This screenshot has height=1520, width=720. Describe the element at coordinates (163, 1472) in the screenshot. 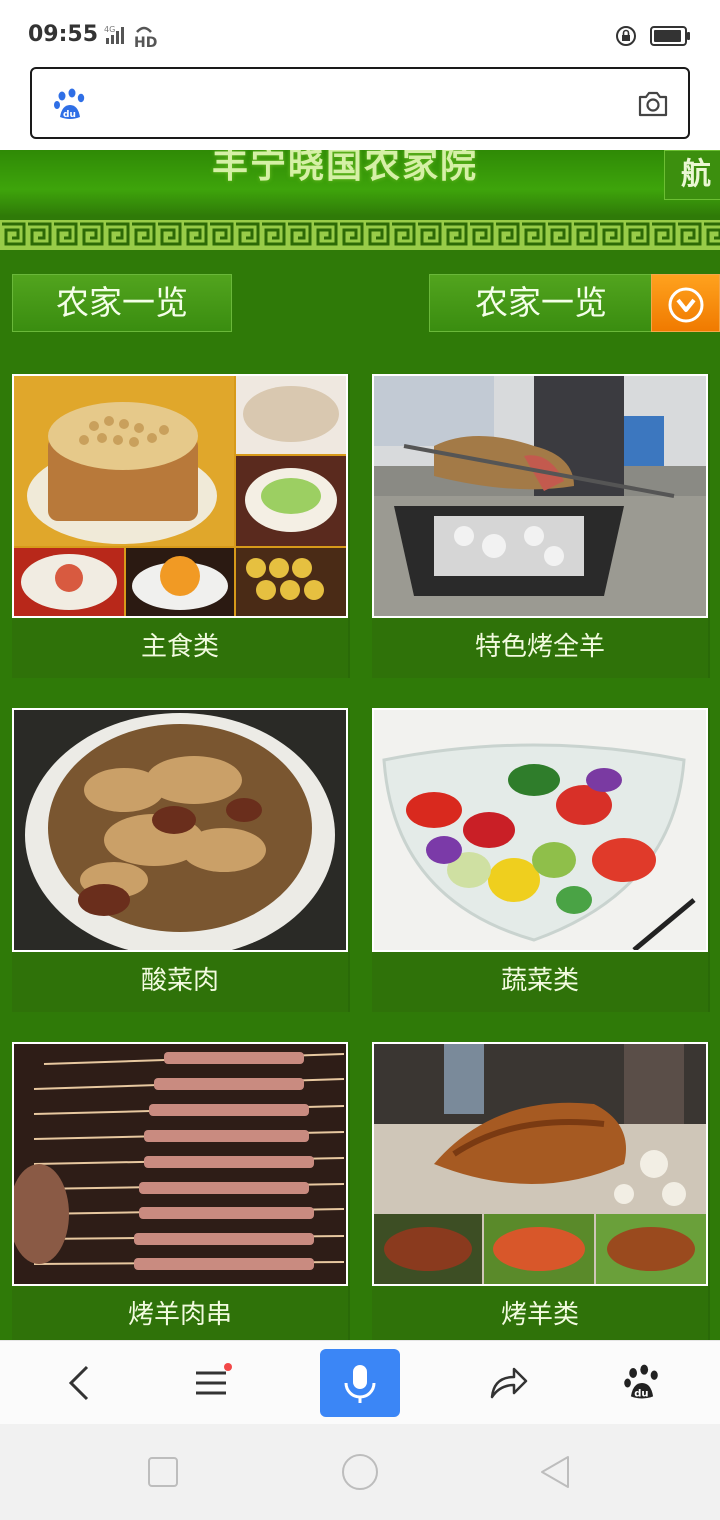

I see `recent-apps-icon` at that location.